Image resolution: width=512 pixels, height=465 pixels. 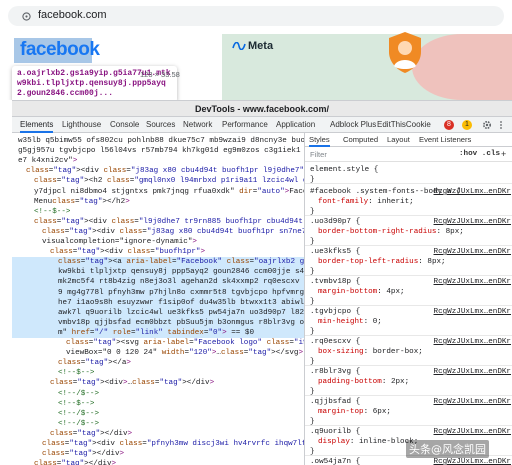 What do you see at coordinates (360, 140) in the screenshot?
I see `tab-computed: Computed` at bounding box center [360, 140].